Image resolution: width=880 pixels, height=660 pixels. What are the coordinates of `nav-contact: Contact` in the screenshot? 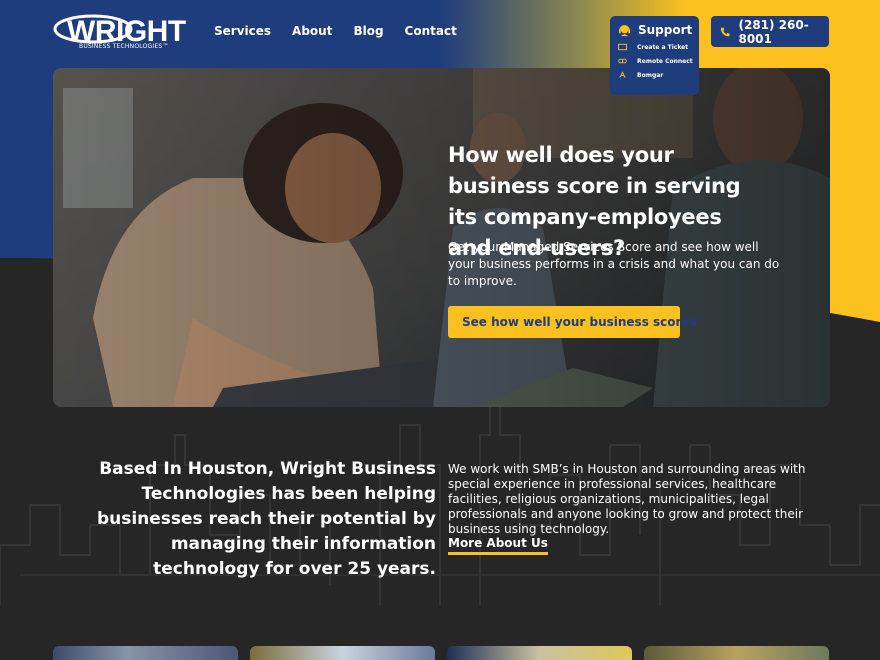 It's located at (431, 31).